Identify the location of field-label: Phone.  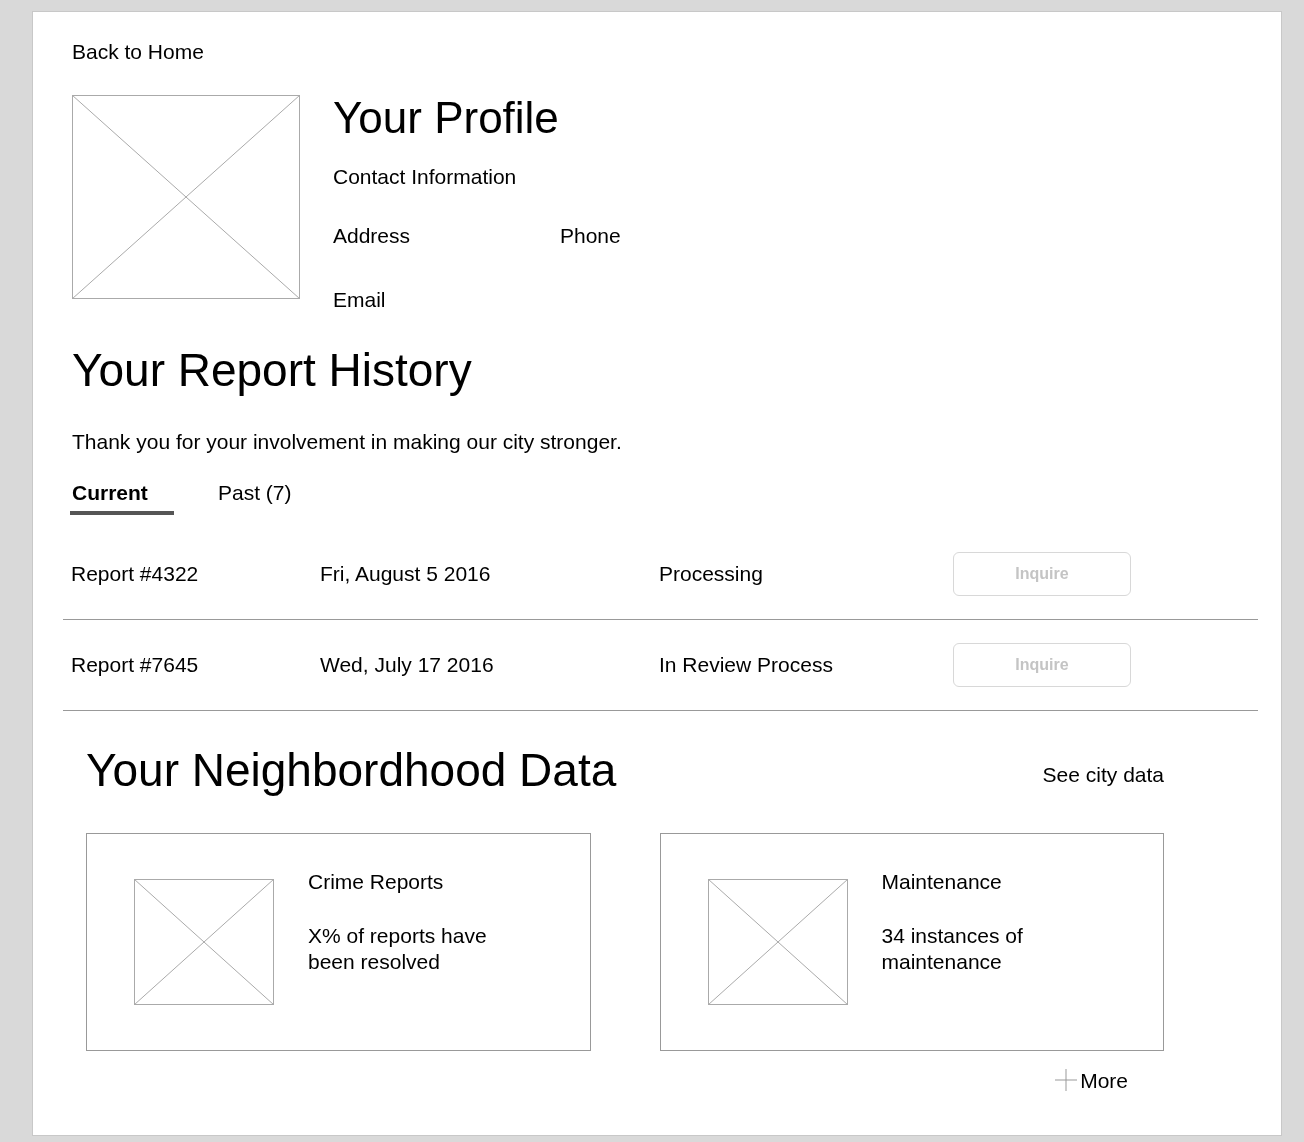
(590, 235).